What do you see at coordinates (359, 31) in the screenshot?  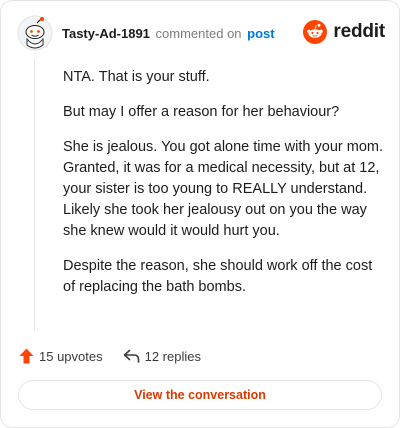 I see `reddit-wordmark: reddit` at bounding box center [359, 31].